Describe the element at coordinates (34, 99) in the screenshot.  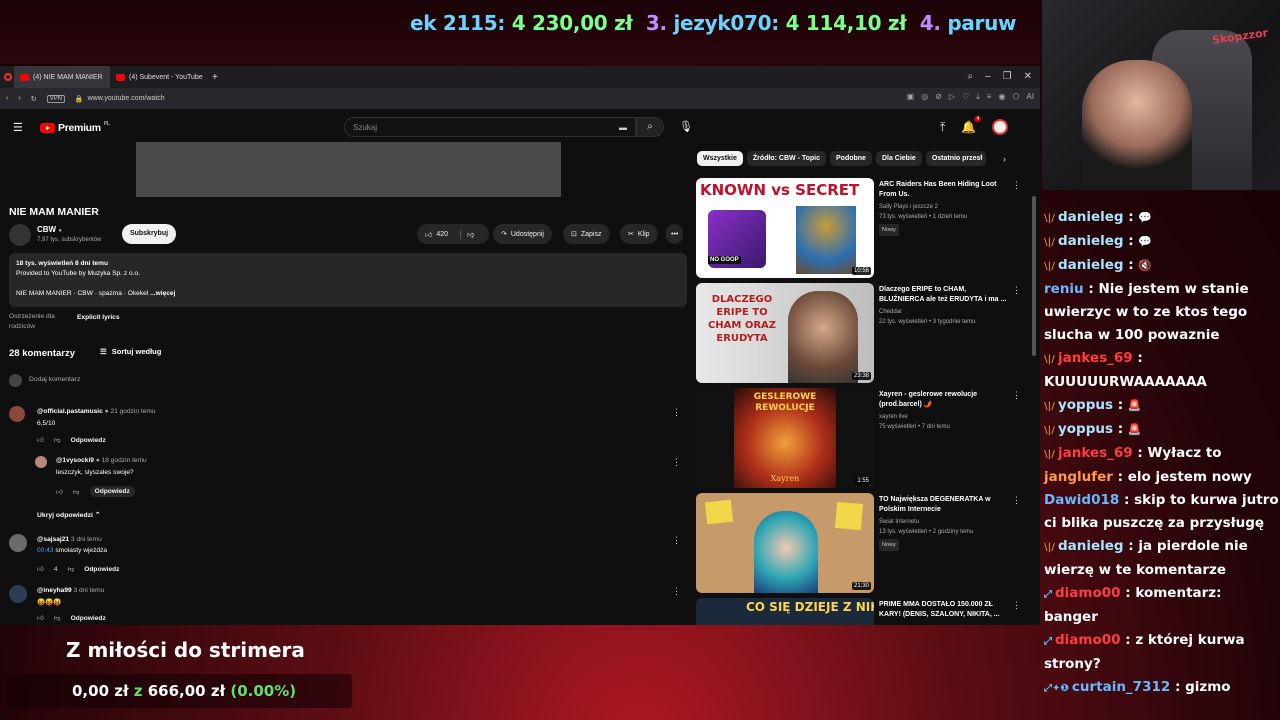
I see `reload-icon: ↻` at that location.